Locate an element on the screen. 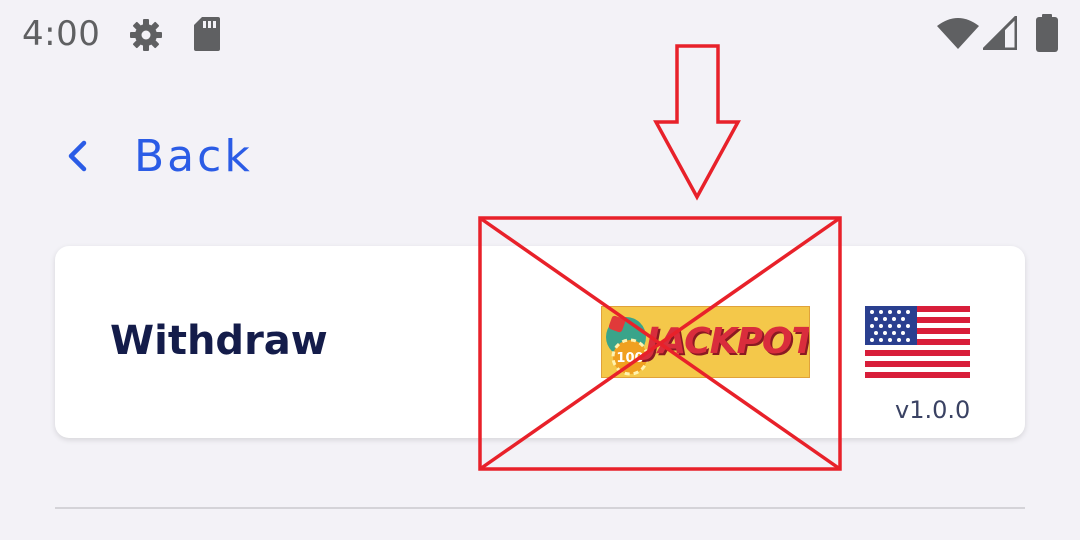 Image resolution: width=1080 pixels, height=540 pixels. wifi-icon is located at coordinates (958, 33).